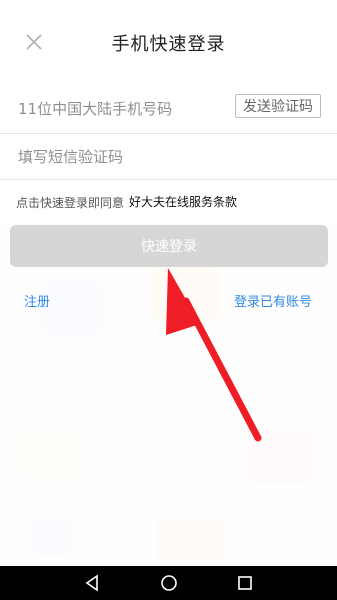  I want to click on home-circle-icon, so click(169, 583).